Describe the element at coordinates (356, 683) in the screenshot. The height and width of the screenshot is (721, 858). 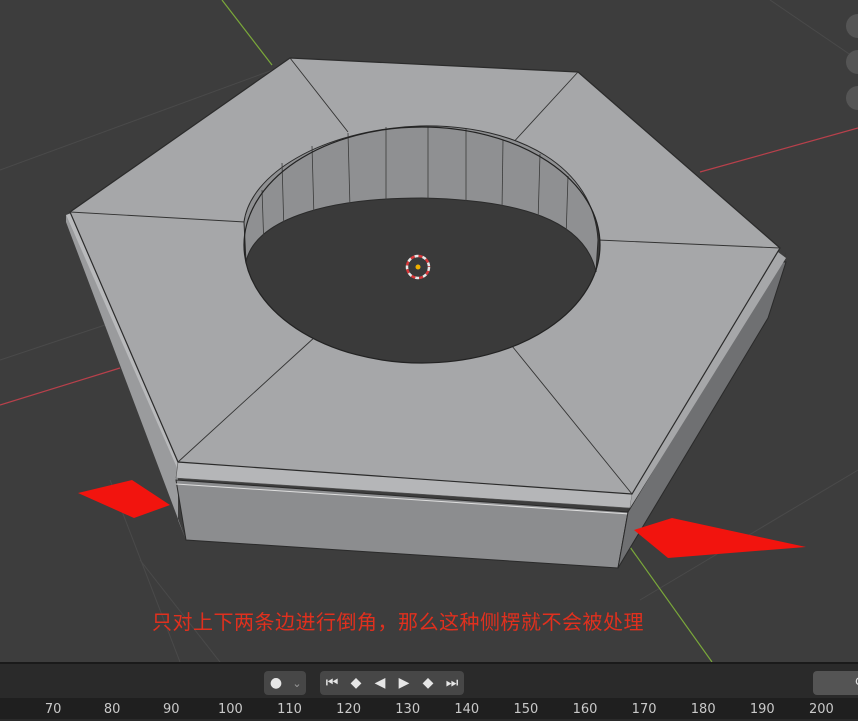
I see `prev-keyframe-button: ◆` at that location.